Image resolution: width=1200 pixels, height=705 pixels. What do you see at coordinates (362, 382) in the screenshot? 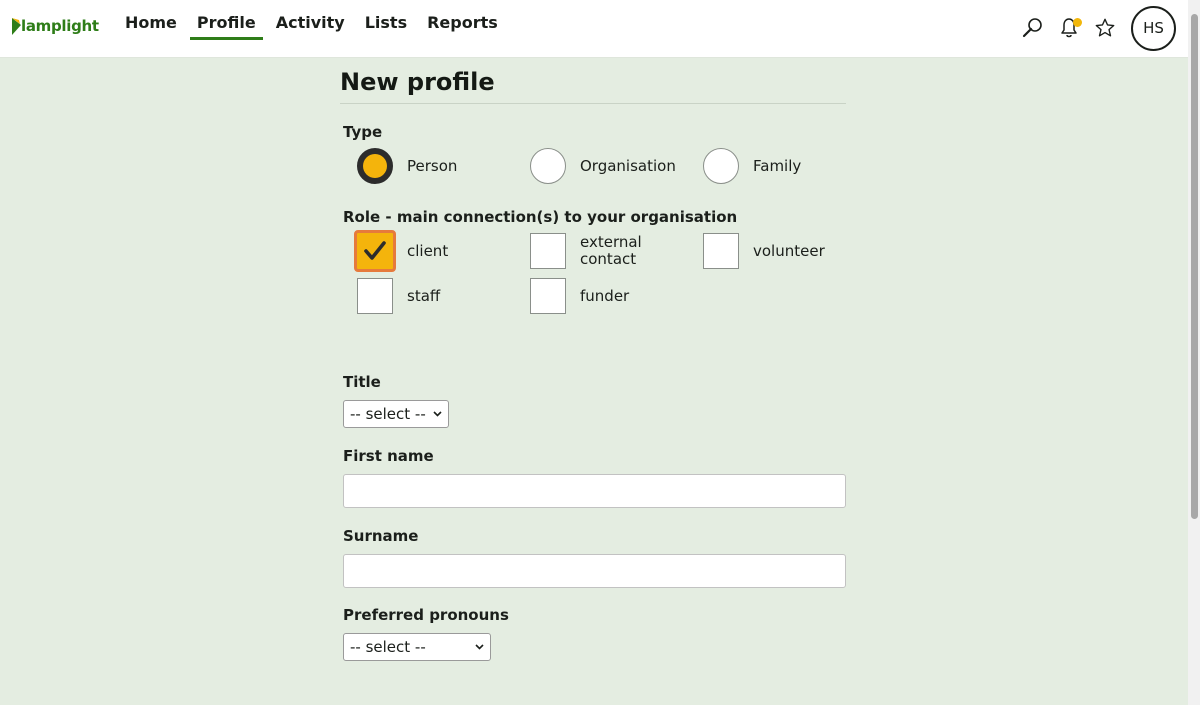
I see `title-label: Title` at bounding box center [362, 382].